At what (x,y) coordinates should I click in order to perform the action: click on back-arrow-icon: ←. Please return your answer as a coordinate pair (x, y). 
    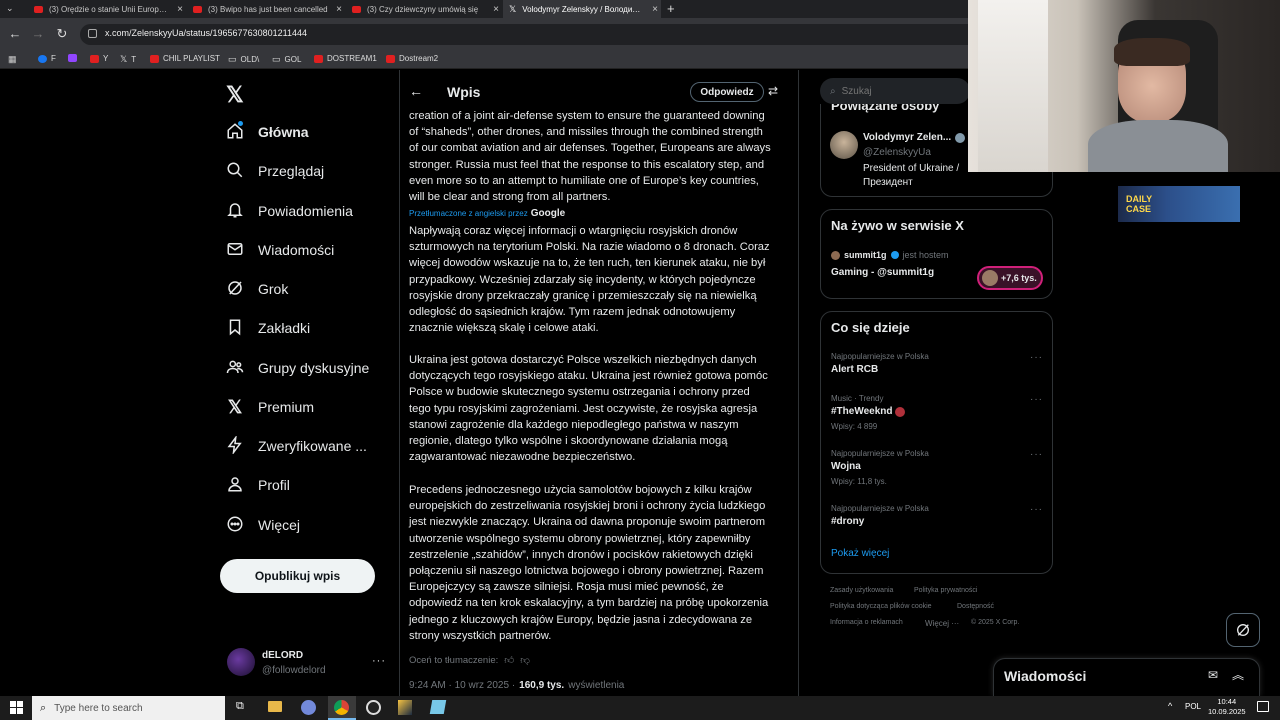
    Looking at the image, I should click on (416, 91).